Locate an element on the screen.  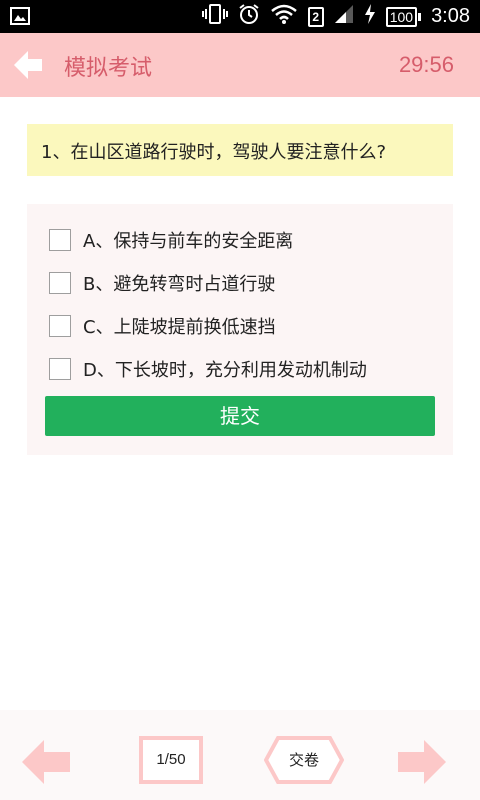
question-text: 1、在山区道路行驶时，驾驶人要注意什么? is located at coordinates (240, 150).